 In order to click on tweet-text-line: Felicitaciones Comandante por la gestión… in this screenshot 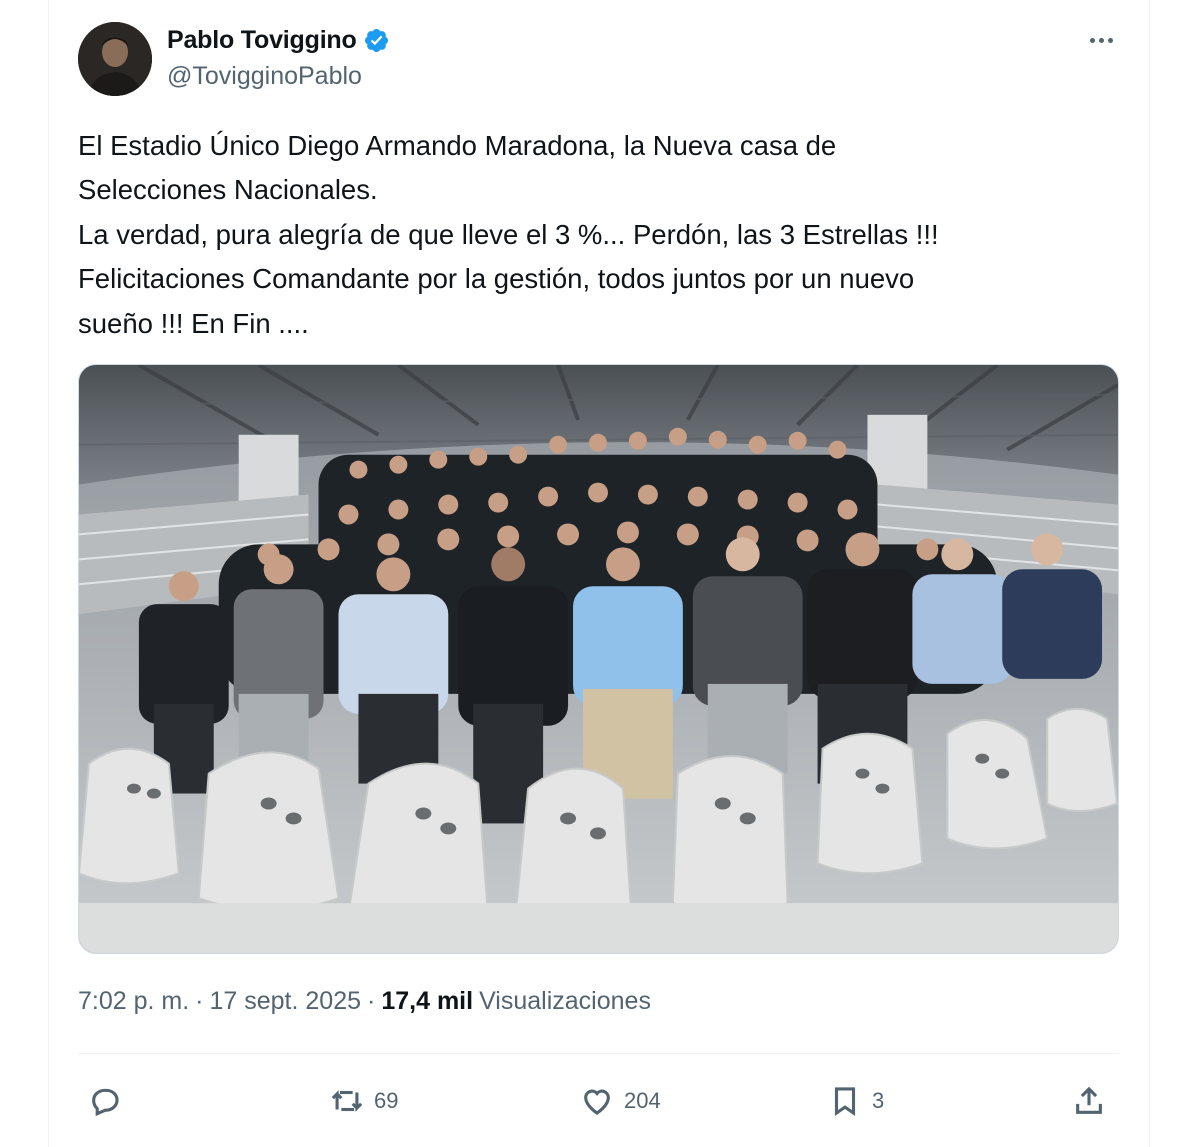, I will do `click(496, 279)`.